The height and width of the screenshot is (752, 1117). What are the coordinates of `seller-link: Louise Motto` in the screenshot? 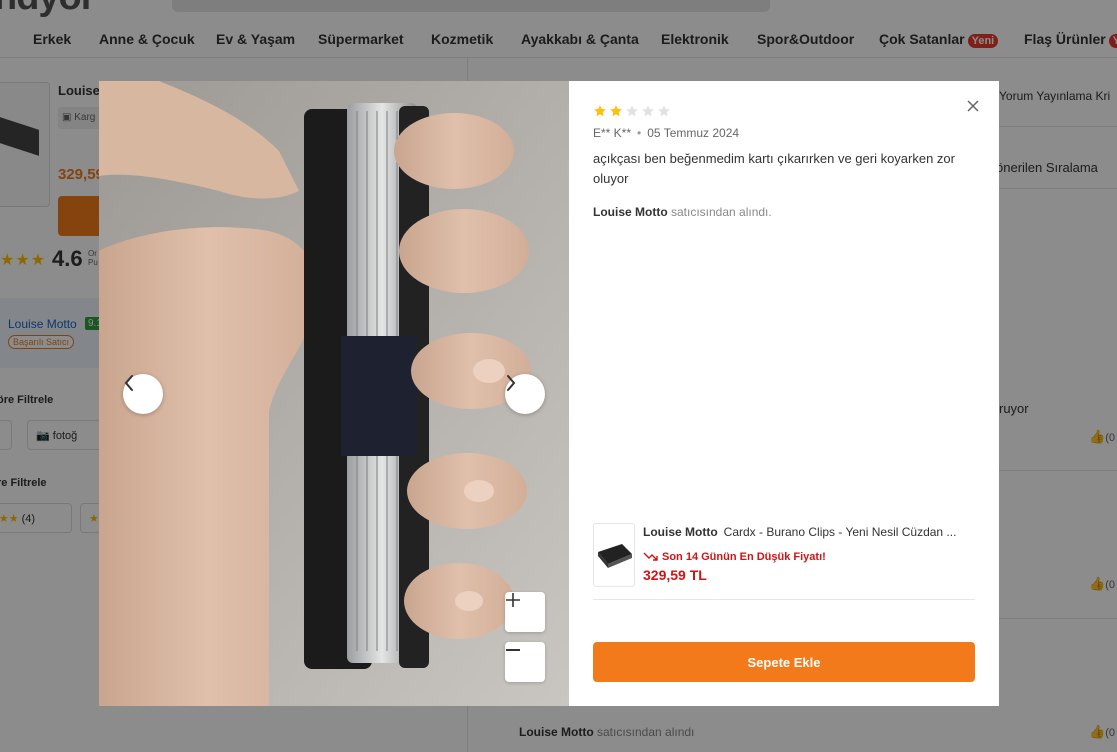 It's located at (630, 212).